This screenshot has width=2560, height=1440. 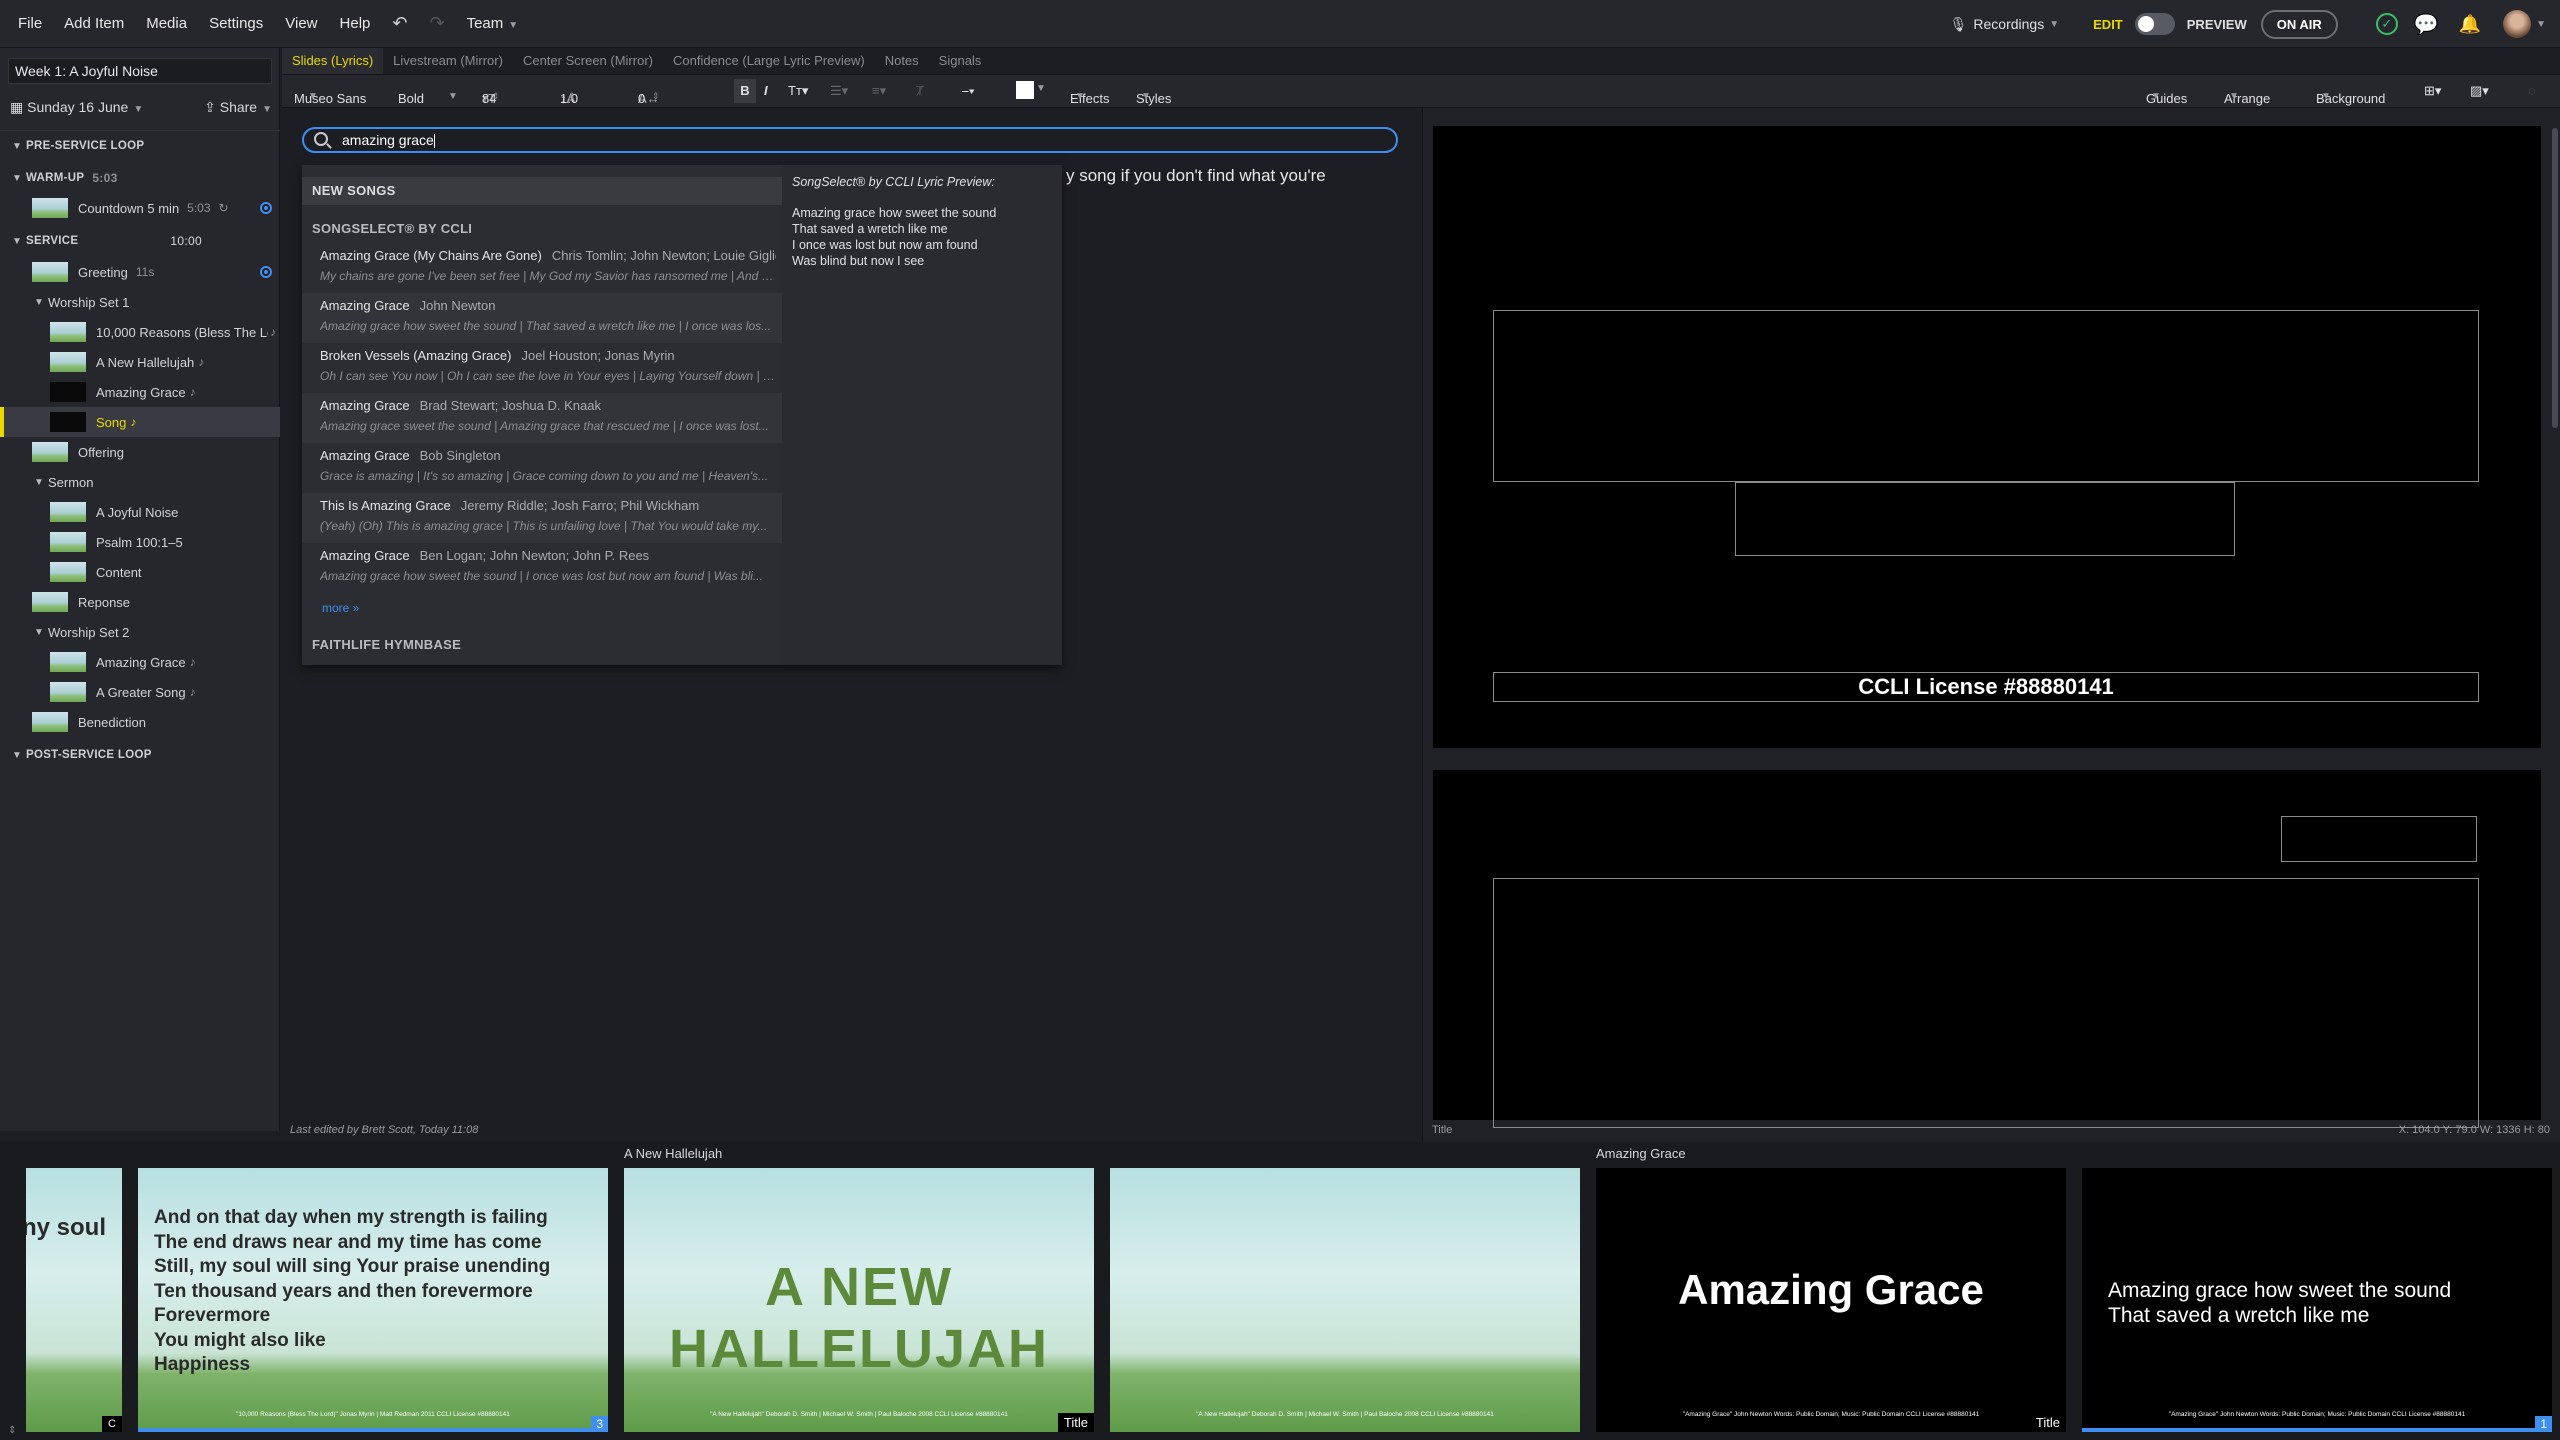 I want to click on align-icon: ≡▾, so click(x=879, y=91).